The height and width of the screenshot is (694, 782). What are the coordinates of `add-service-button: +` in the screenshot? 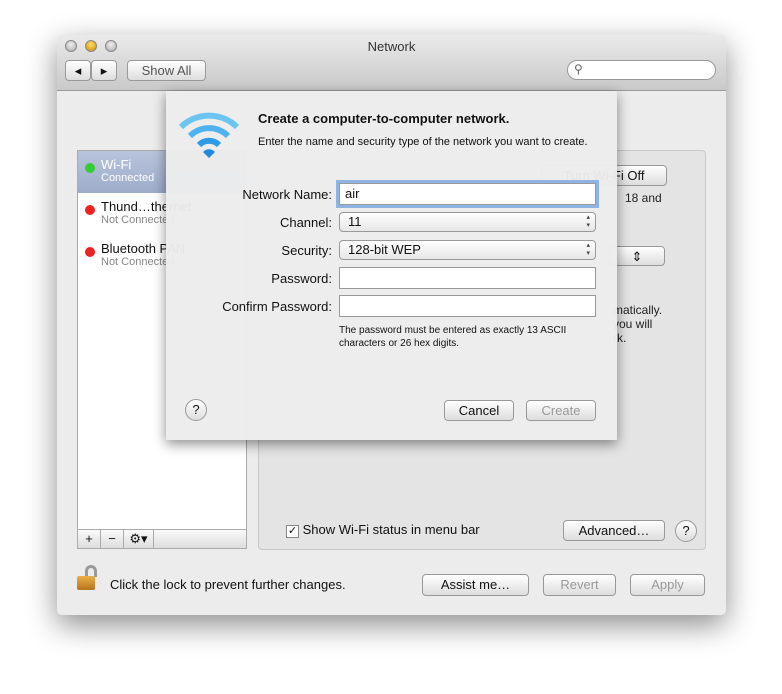 It's located at (89, 539).